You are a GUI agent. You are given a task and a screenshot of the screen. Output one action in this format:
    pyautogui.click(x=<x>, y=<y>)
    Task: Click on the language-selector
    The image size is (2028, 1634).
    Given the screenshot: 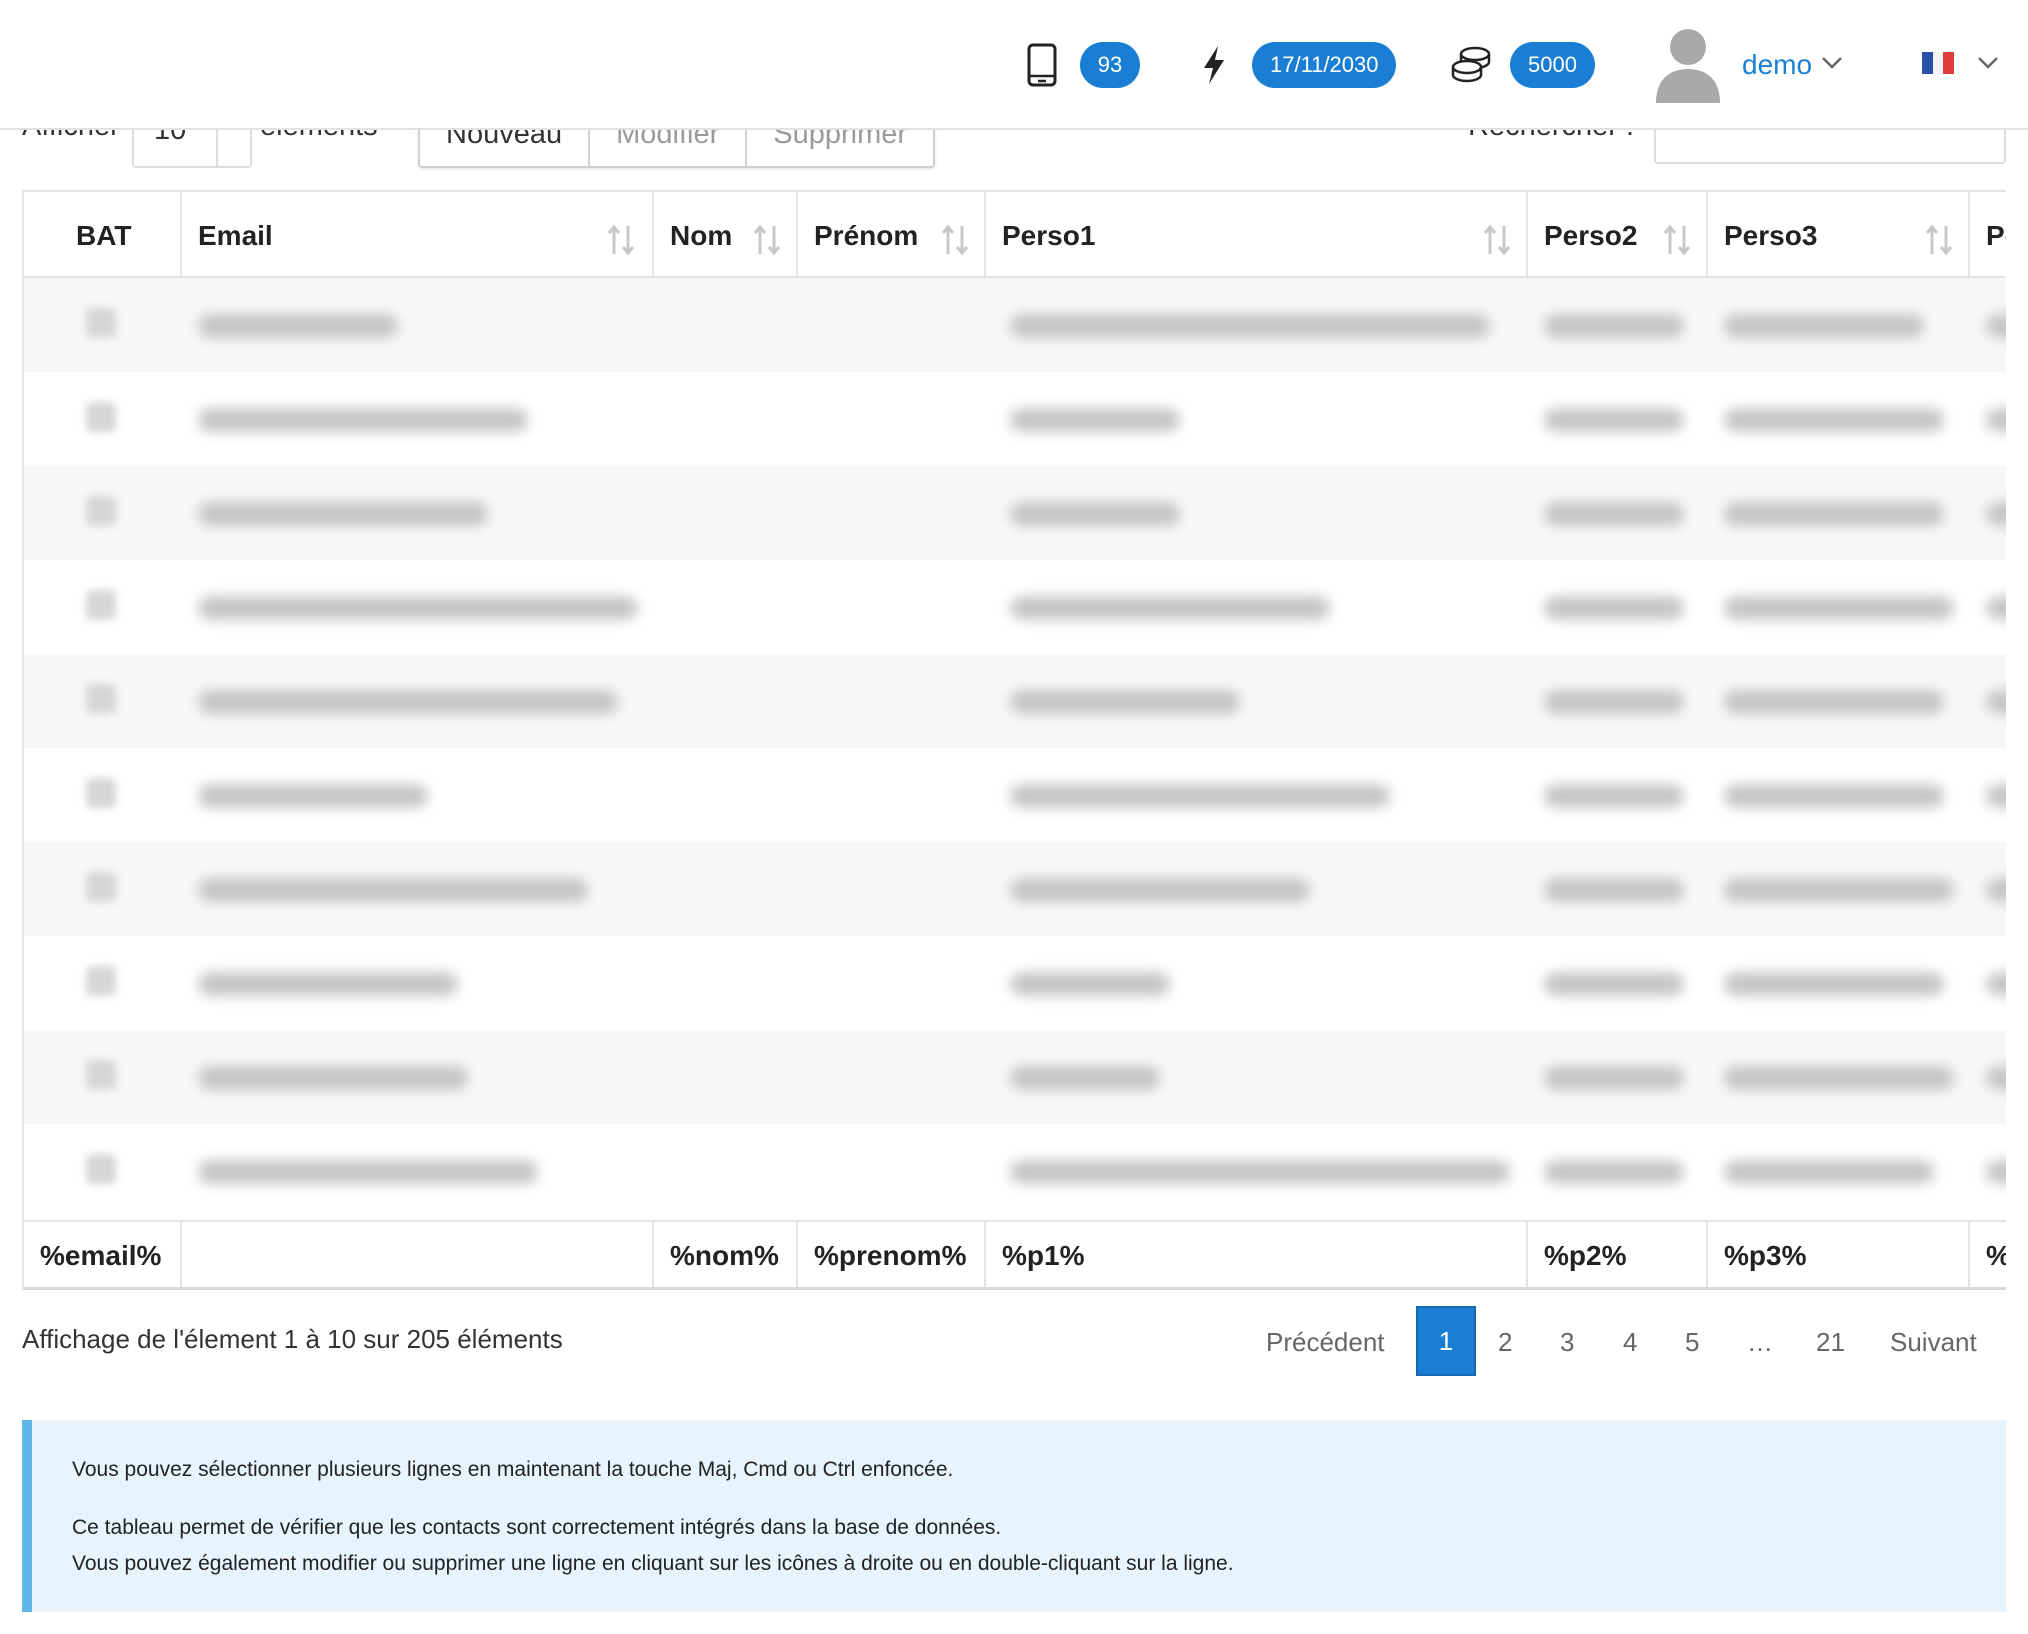 What is the action you would take?
    pyautogui.click(x=1961, y=65)
    